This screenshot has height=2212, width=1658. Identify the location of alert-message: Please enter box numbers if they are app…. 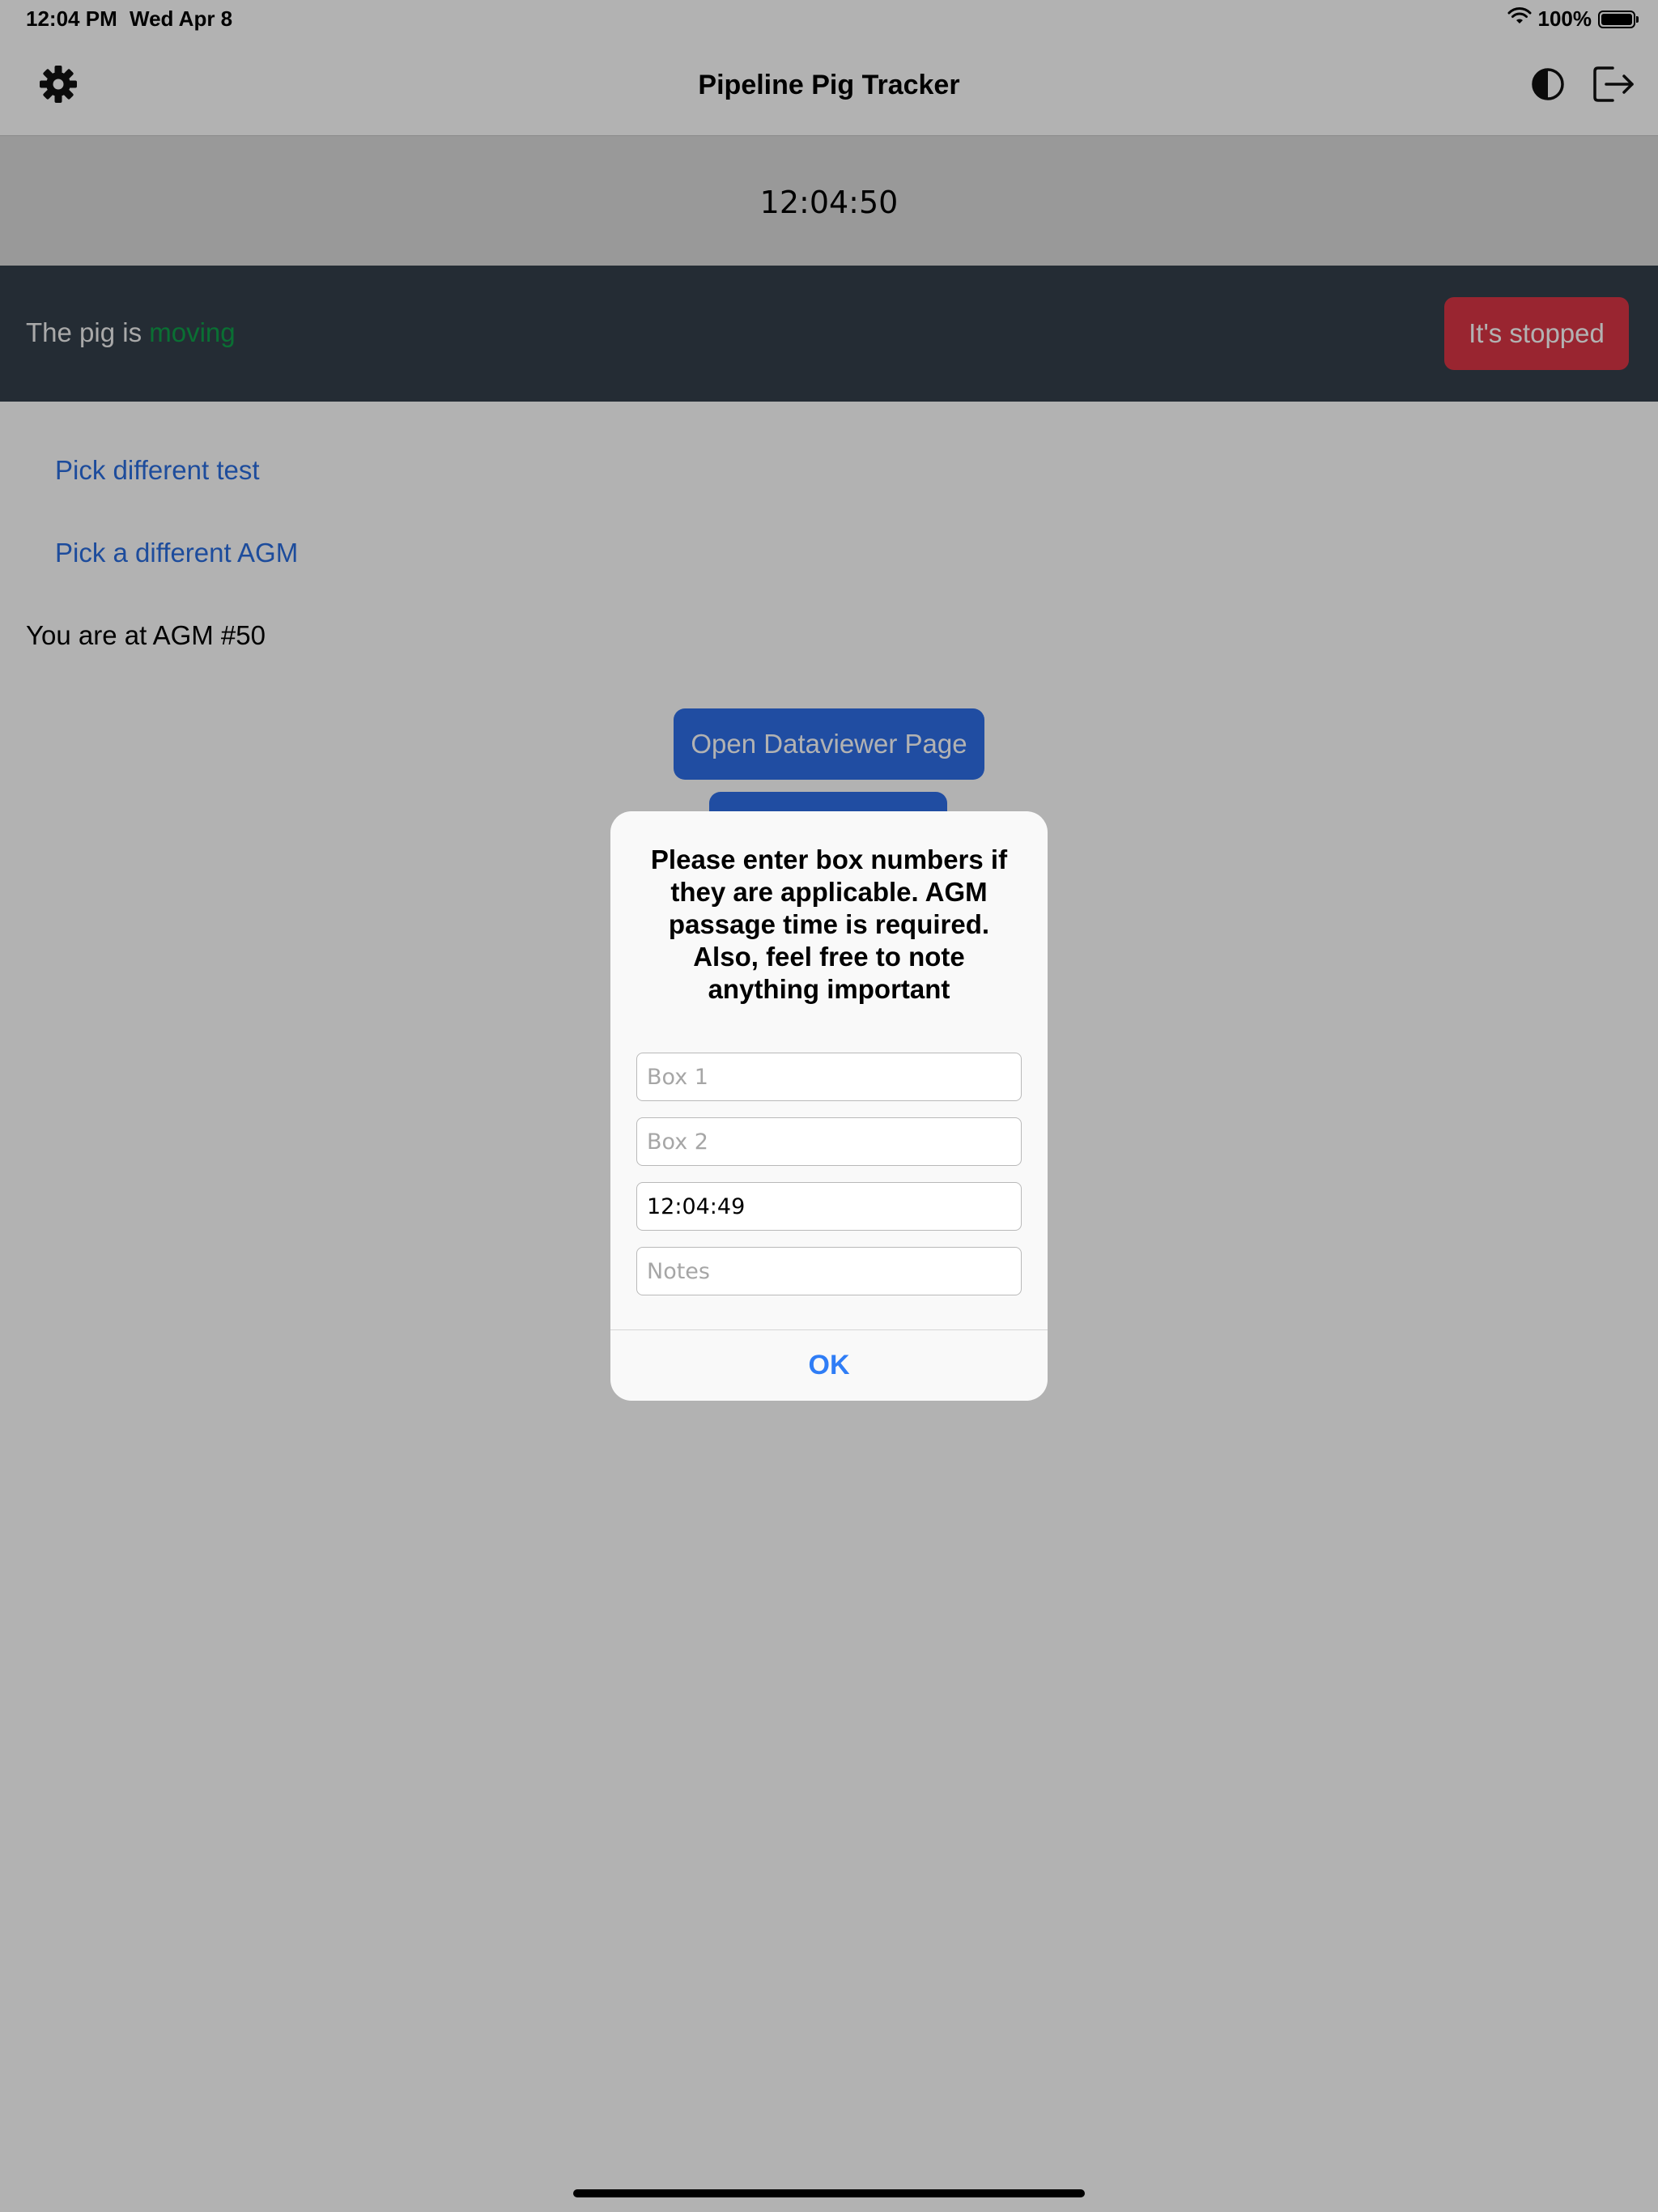
(829, 924).